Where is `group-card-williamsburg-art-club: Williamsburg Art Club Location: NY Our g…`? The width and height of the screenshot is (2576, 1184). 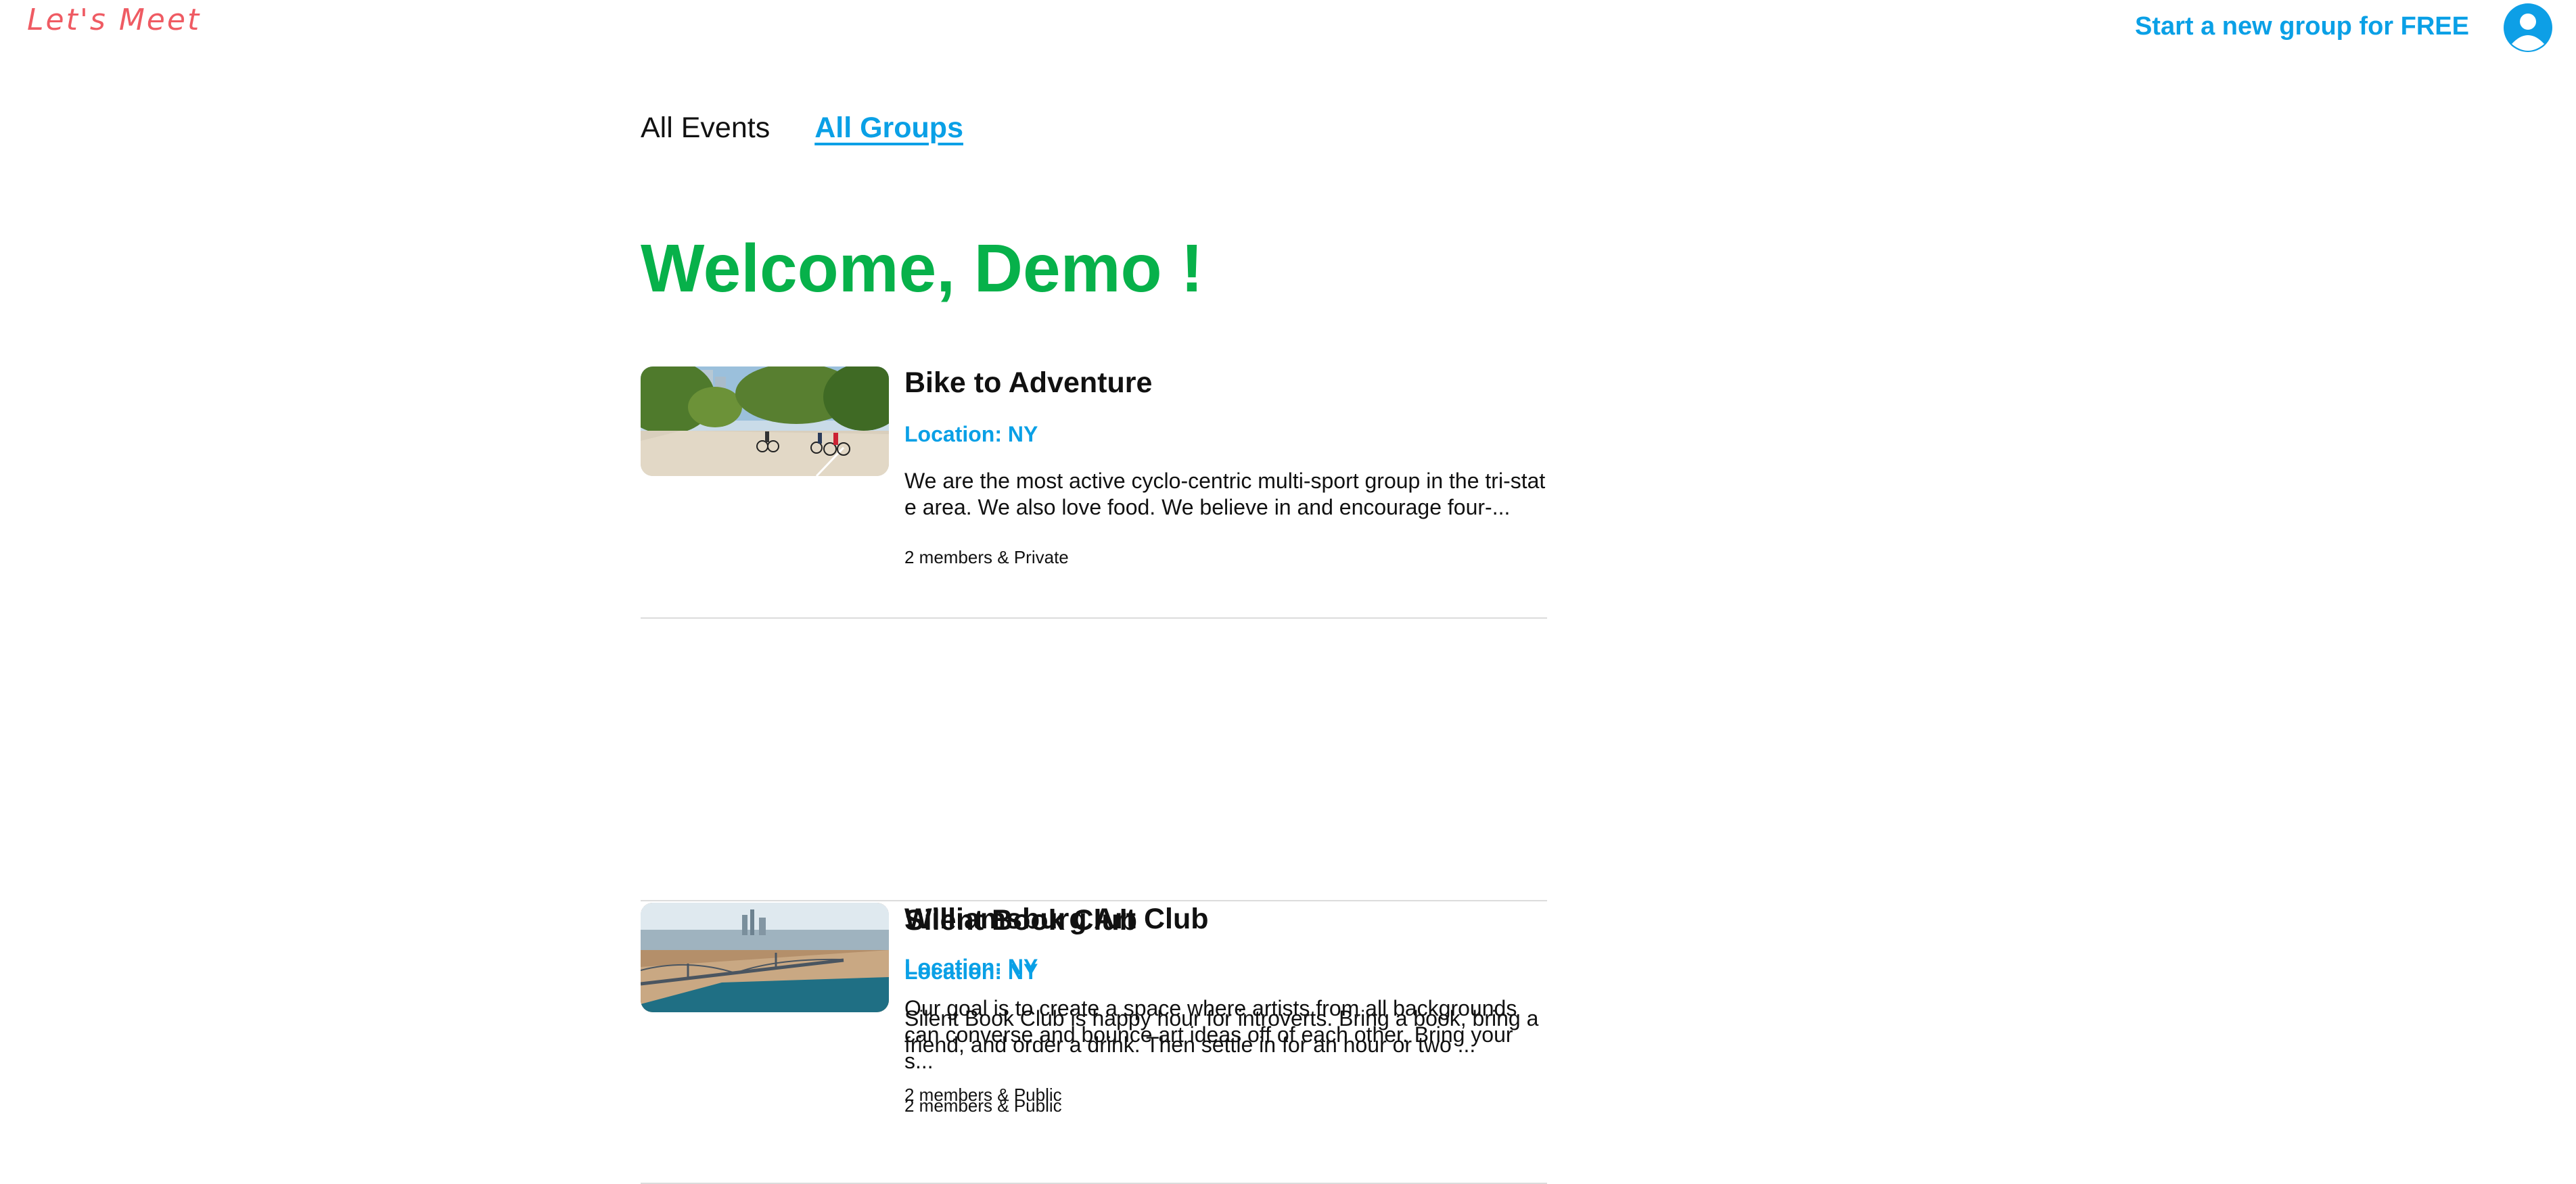 group-card-williamsburg-art-club: Williamsburg Art Club Location: NY Our g… is located at coordinates (1094, 1042).